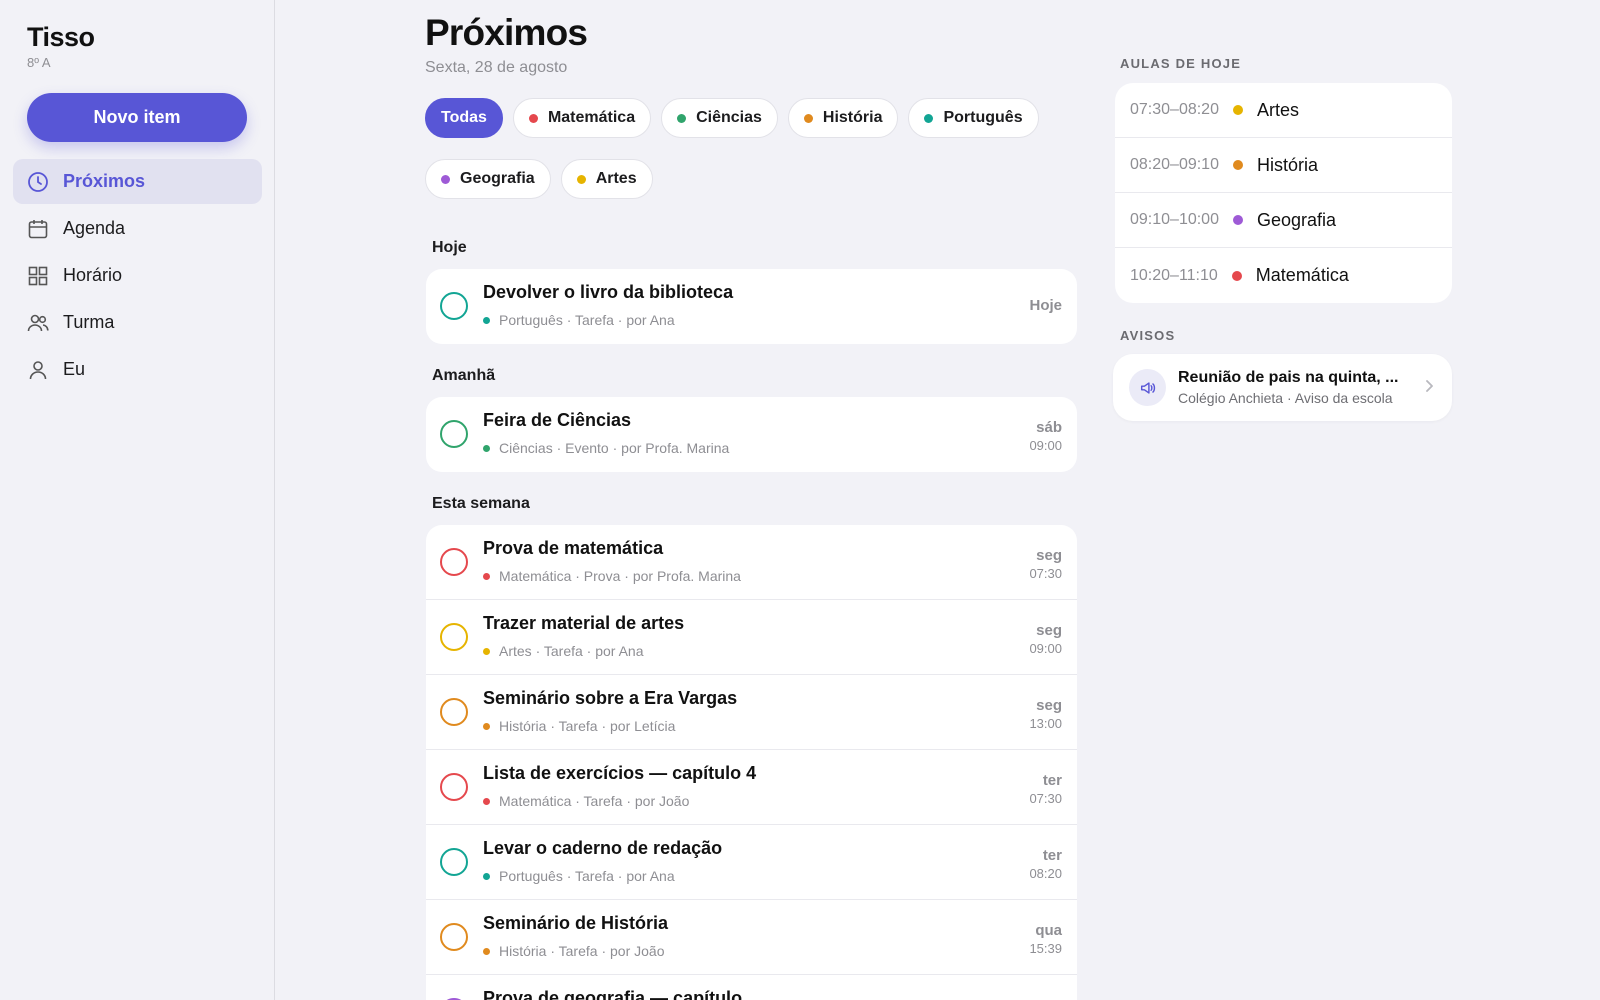 The image size is (1600, 1000). What do you see at coordinates (89, 322) in the screenshot?
I see `sidebar-item-label: Turma` at bounding box center [89, 322].